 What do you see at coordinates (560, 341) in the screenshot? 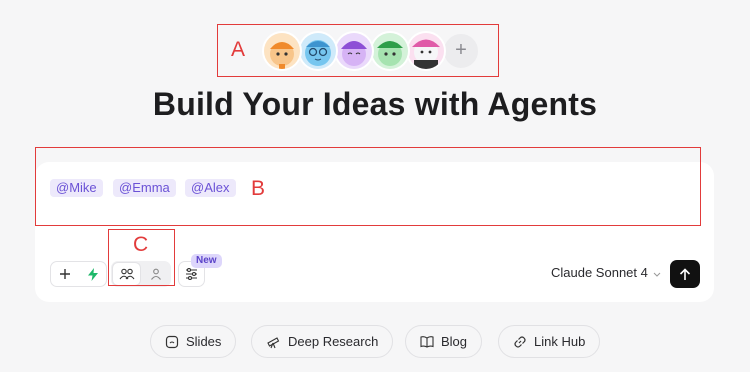
I see `chip-link-hub-label: Link Hub` at bounding box center [560, 341].